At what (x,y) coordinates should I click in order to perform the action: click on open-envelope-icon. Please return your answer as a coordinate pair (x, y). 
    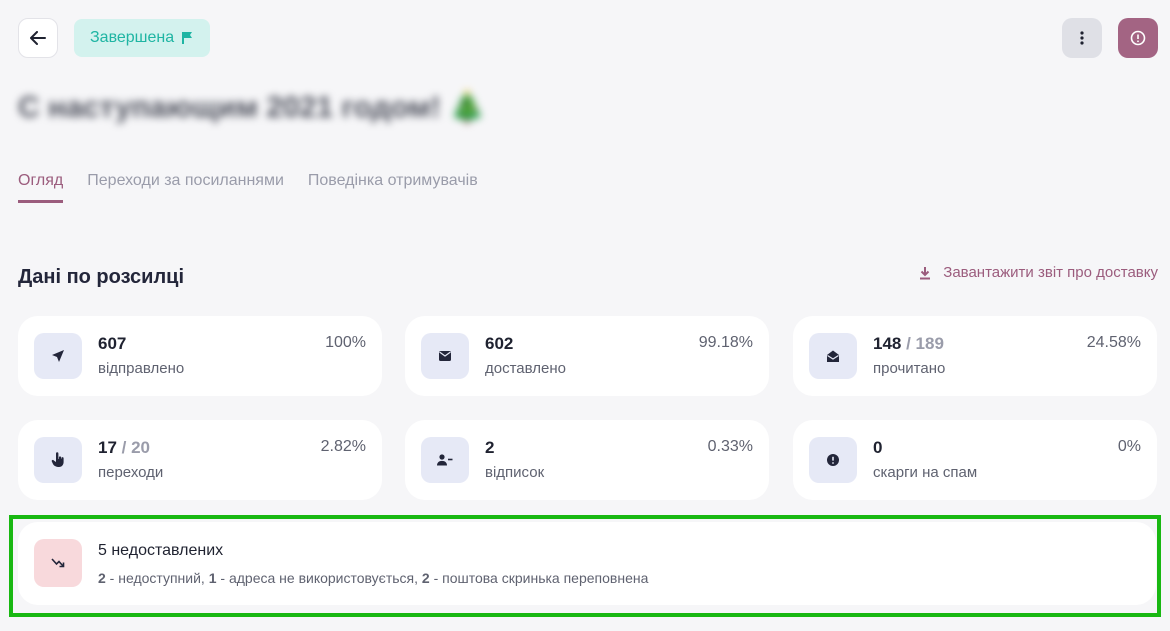
    Looking at the image, I should click on (833, 356).